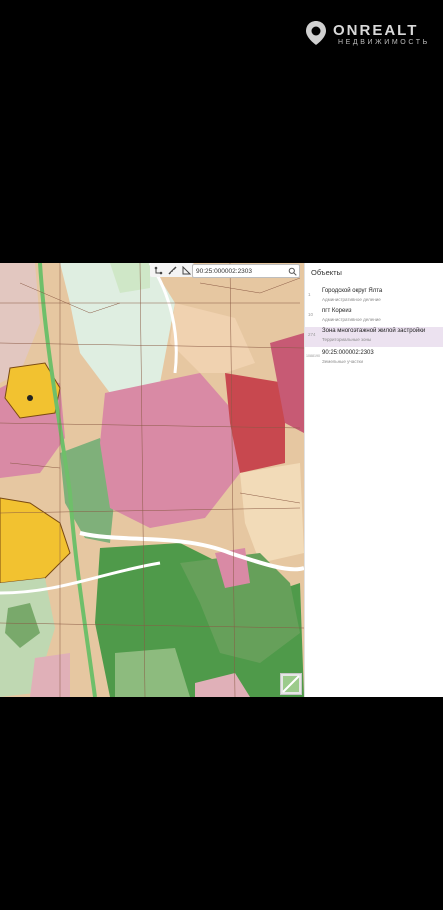  What do you see at coordinates (186, 270) in the screenshot?
I see `angle-icon` at bounding box center [186, 270].